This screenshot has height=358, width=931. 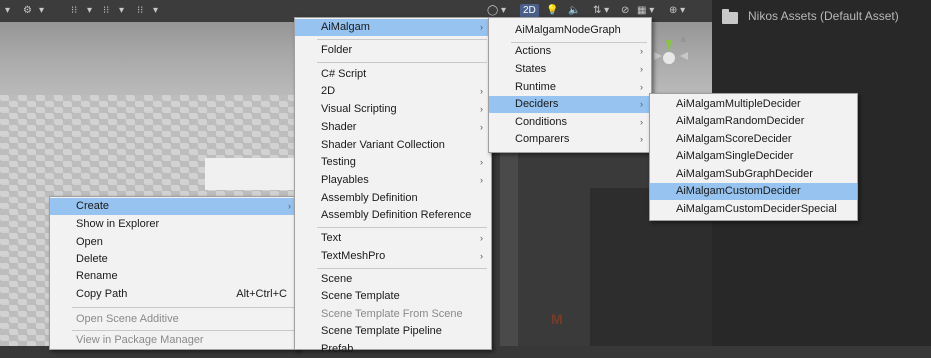 I want to click on menu-item-2d: 2D ›, so click(x=393, y=91).